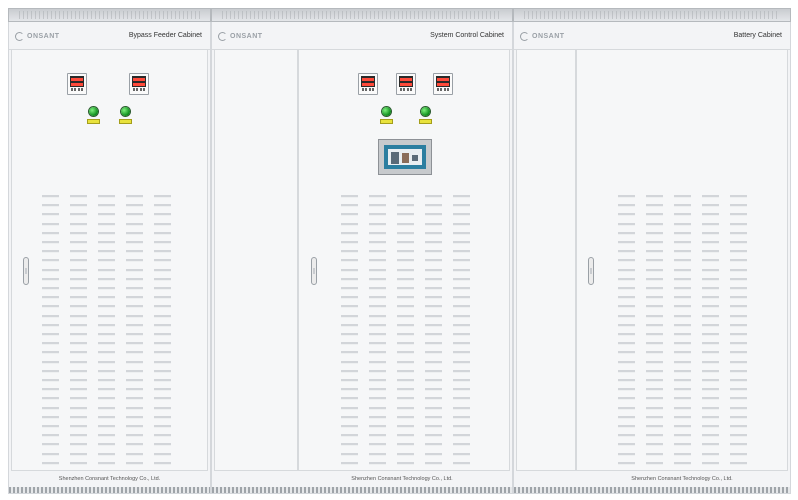 The image size is (798, 500). Describe the element at coordinates (693, 334) in the screenshot. I see `ventilation-grille` at that location.